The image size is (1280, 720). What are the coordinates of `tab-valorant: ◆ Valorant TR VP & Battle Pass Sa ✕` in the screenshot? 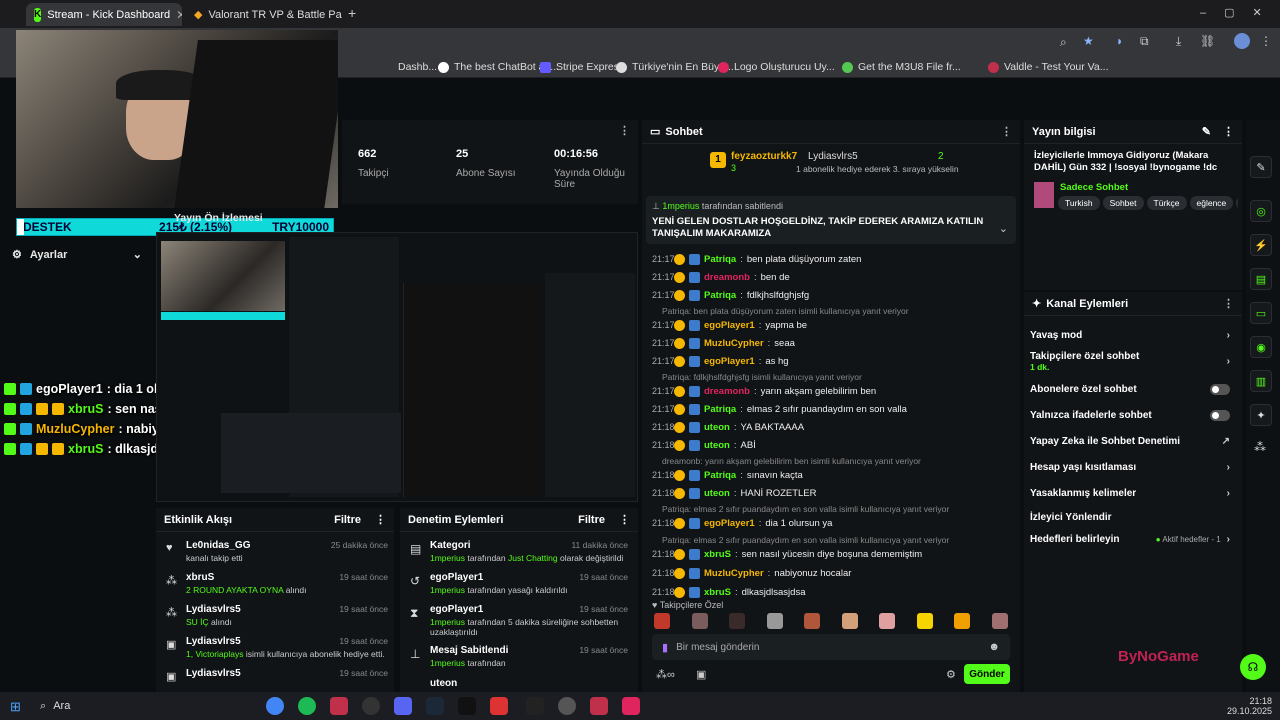 It's located at (264, 14).